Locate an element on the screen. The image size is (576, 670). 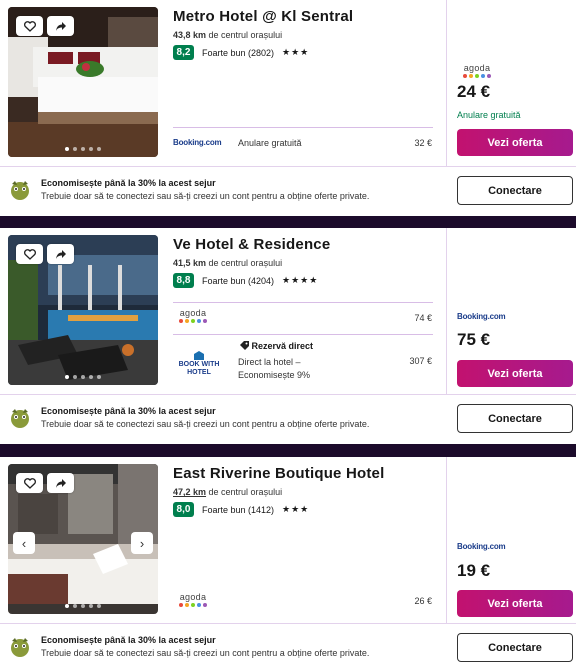
offer-note: Anulare gratuită is located at coordinates (270, 143).